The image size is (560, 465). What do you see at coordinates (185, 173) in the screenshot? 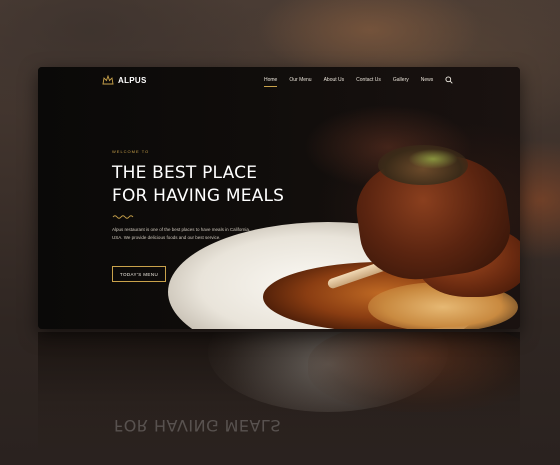
I see `hero-headline-line-1: THE BEST PLACE` at bounding box center [185, 173].